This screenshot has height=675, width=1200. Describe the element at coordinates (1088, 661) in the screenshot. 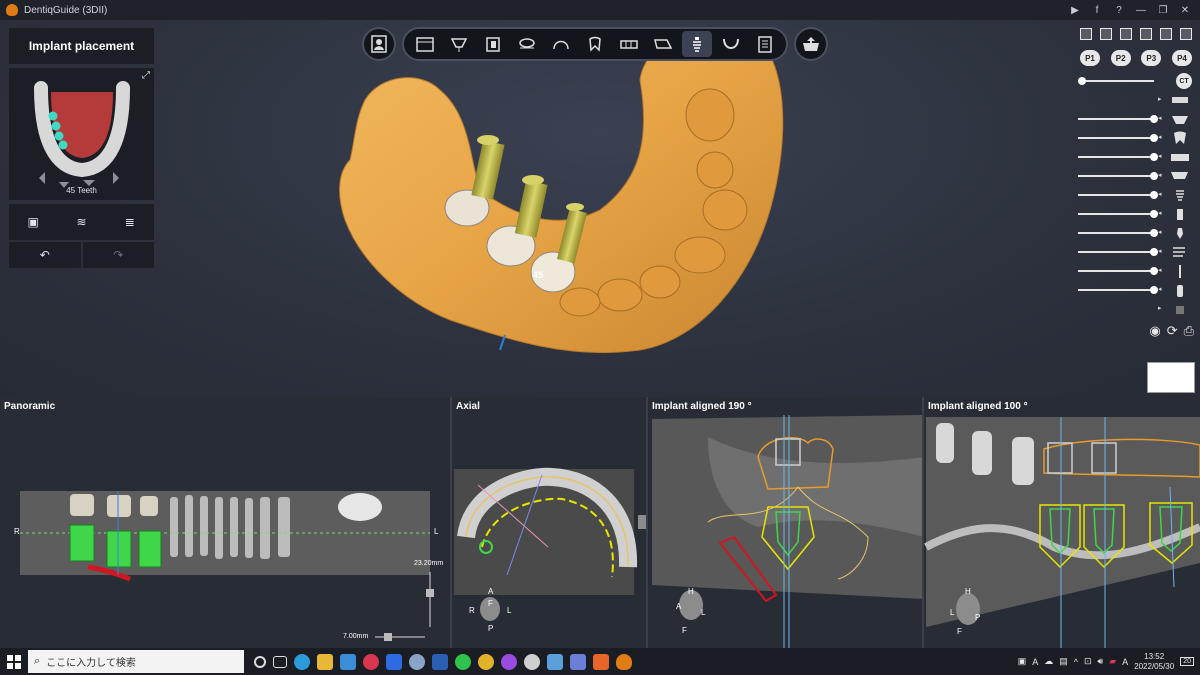

I see `tray-network-icon: ⊡` at that location.